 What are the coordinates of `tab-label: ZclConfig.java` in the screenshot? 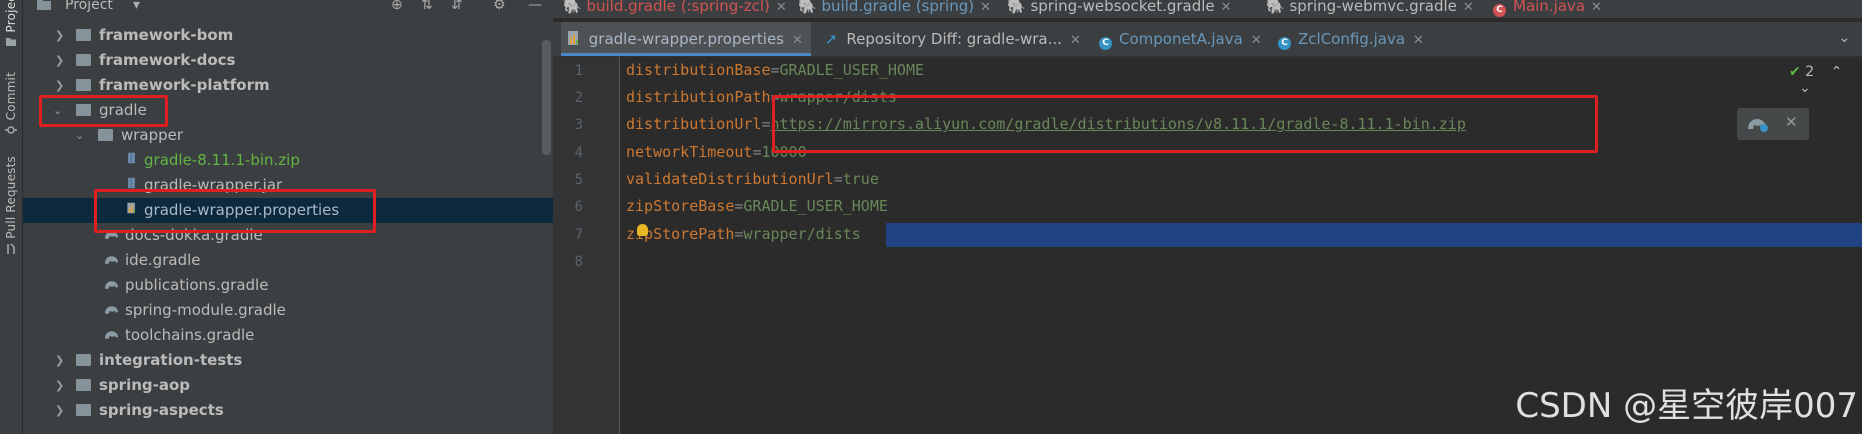 It's located at (1352, 39).